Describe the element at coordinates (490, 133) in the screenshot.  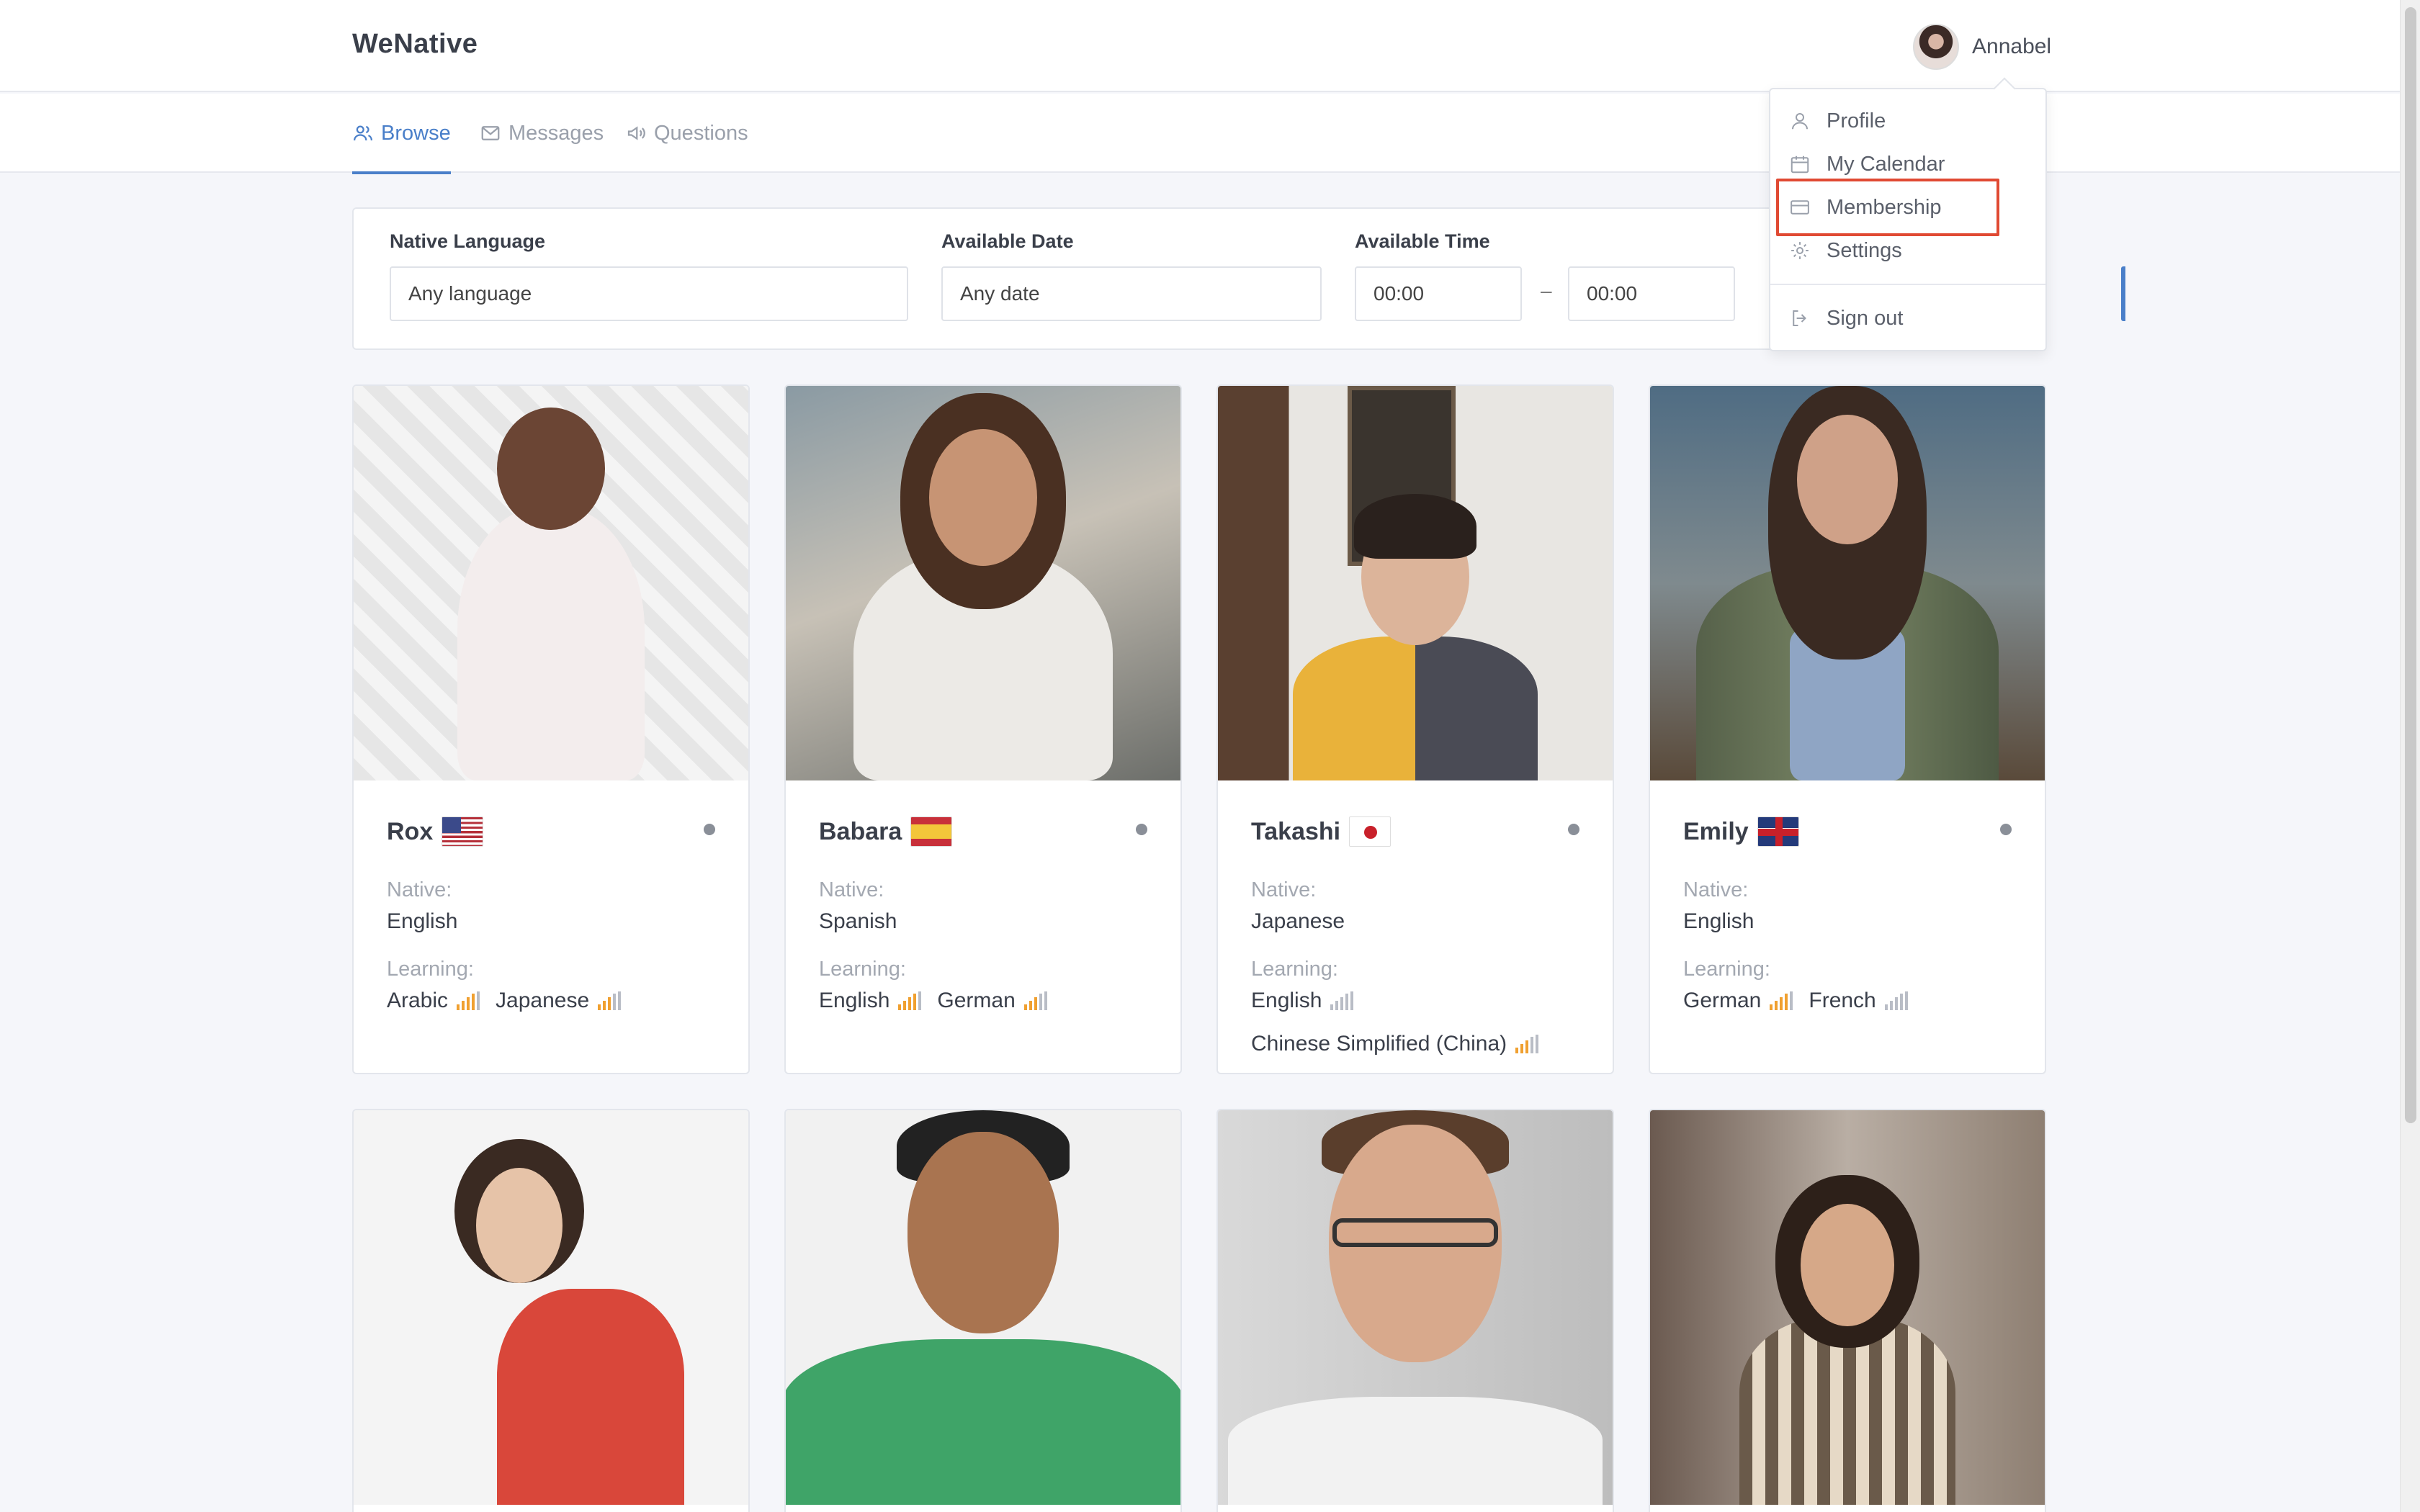
I see `mail-icon` at that location.